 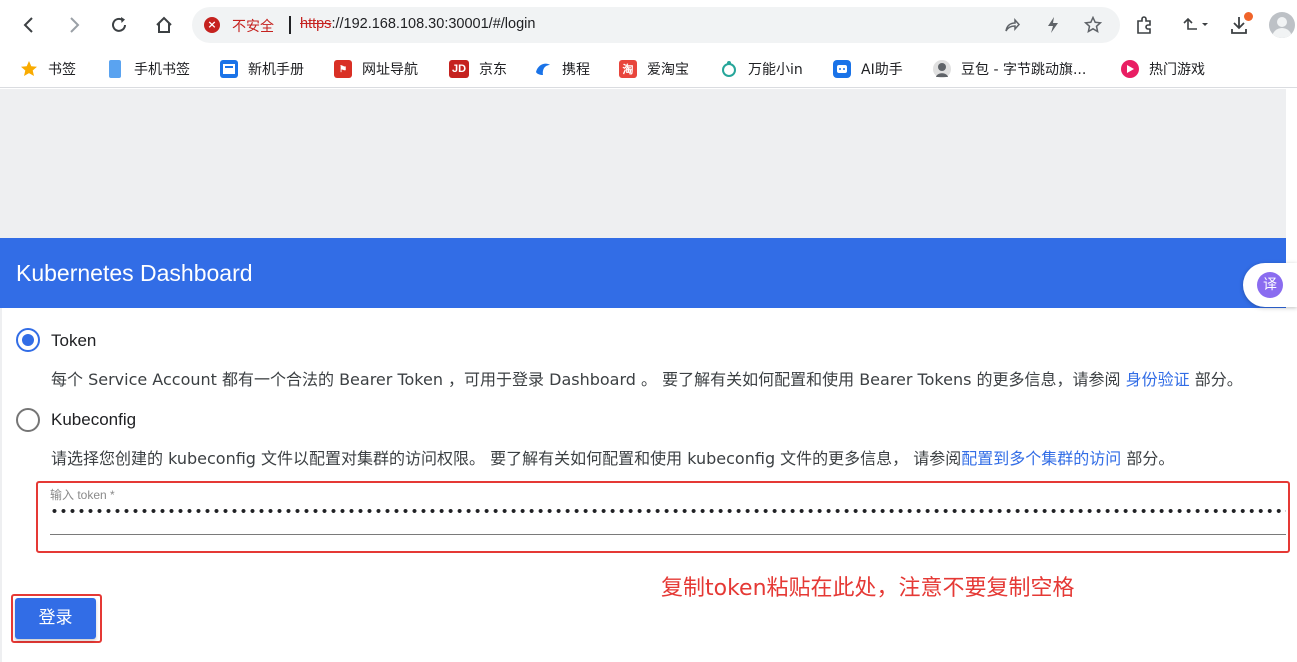 I want to click on forward-arrow-icon, so click(x=75, y=25).